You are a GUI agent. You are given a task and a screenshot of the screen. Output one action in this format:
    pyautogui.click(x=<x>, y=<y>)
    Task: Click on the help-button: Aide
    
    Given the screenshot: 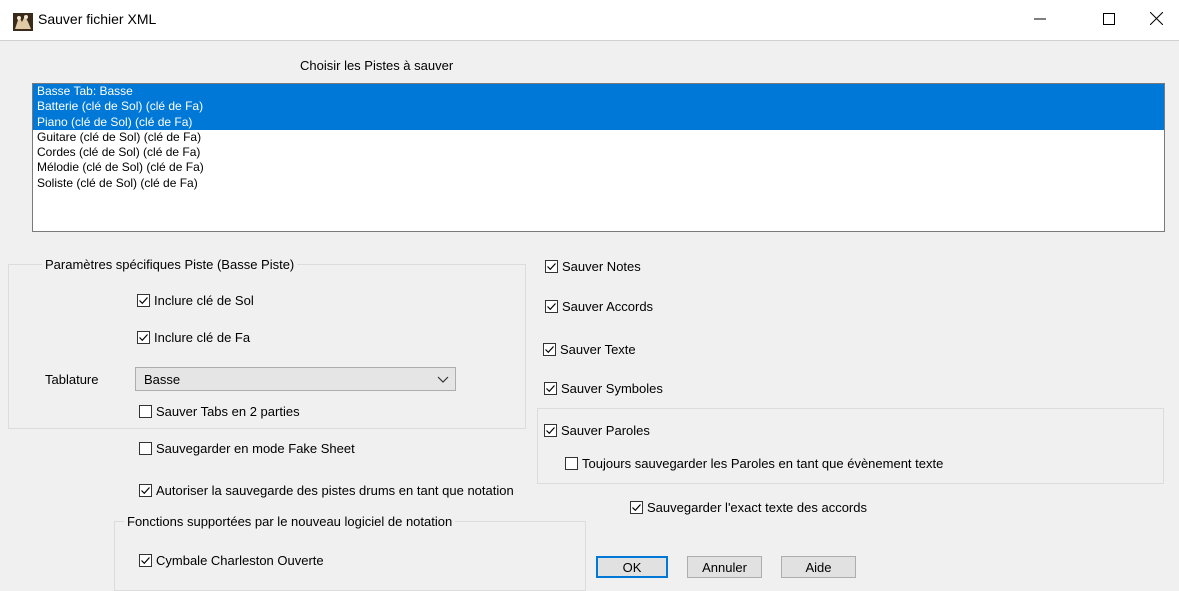 What is the action you would take?
    pyautogui.click(x=818, y=567)
    